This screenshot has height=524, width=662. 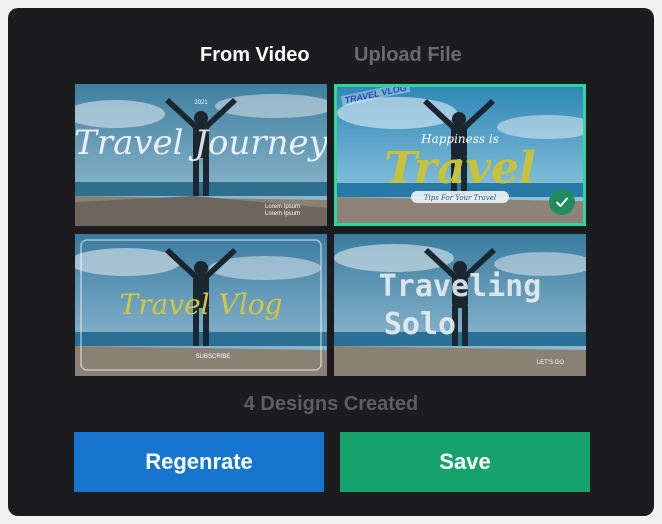 I want to click on design-thumbnail-4: Traveling Solo LET'S GO, so click(x=460, y=305).